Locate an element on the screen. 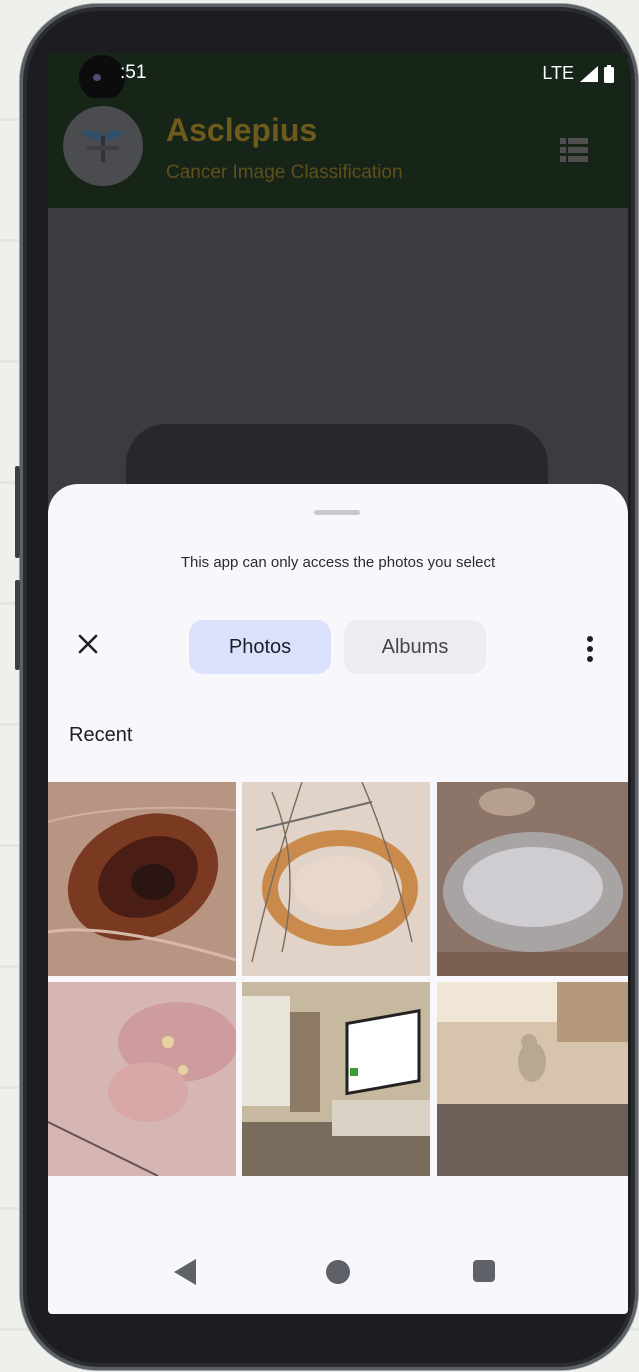 This screenshot has height=1372, width=639. skin-lesion-crusted-closeup-photo is located at coordinates (532, 879).